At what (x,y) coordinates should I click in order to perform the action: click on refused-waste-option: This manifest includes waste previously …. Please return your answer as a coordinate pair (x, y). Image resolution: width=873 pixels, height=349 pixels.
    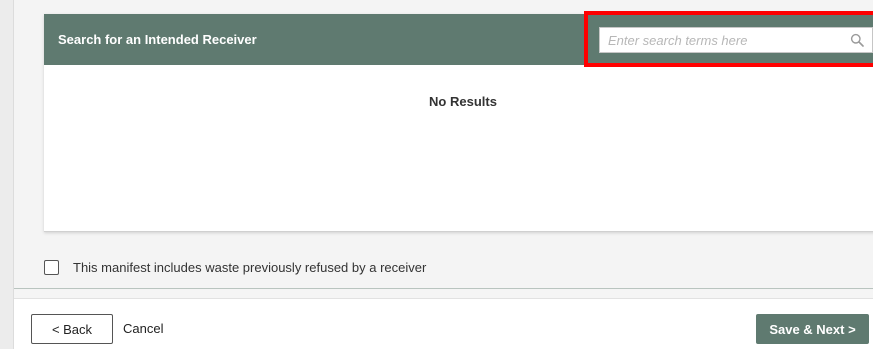
    Looking at the image, I should click on (235, 267).